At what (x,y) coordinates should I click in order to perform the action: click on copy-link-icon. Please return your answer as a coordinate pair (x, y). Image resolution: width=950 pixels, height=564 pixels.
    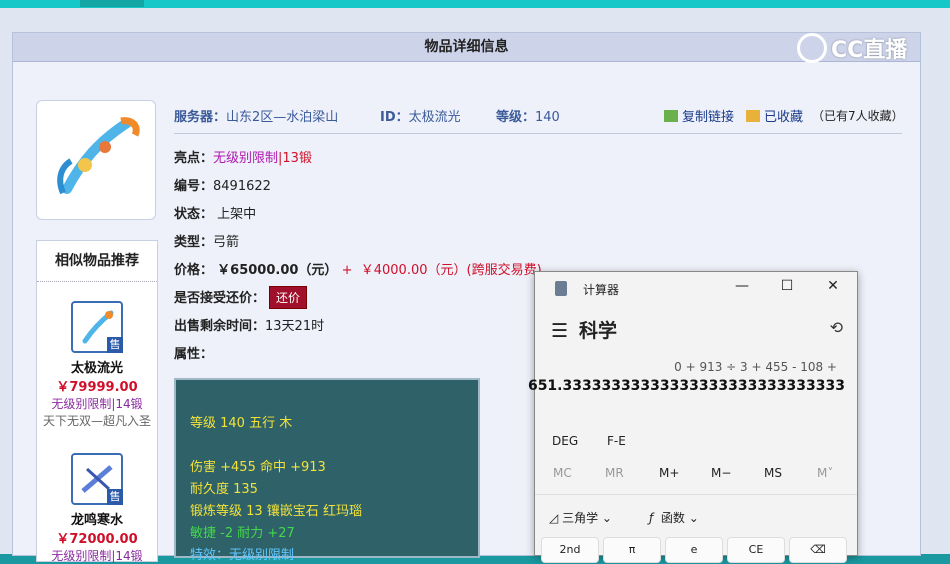
    Looking at the image, I should click on (671, 116).